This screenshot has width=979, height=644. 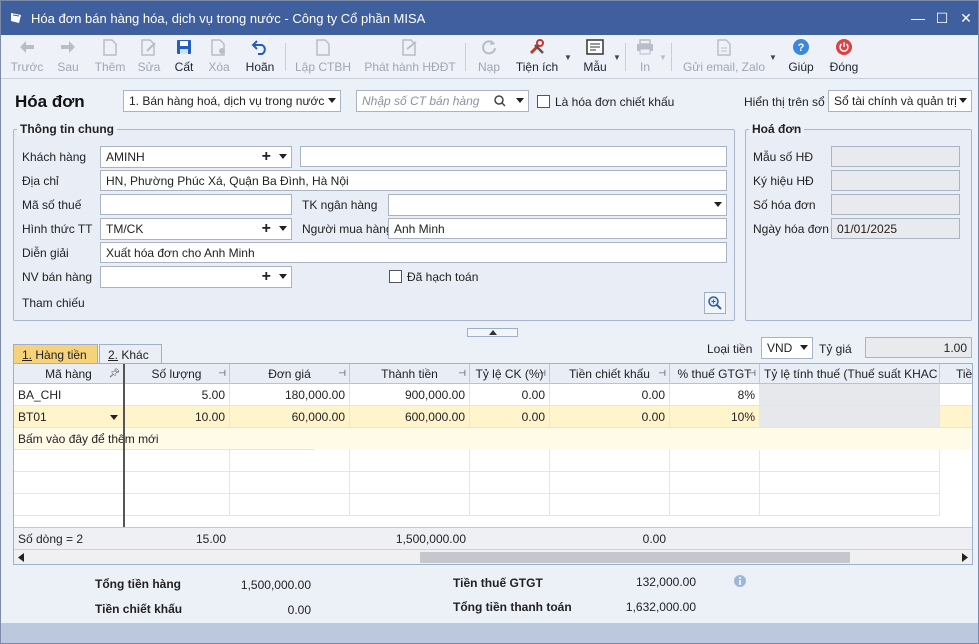 I want to click on cell-unit-price: 60,000.00, so click(x=290, y=417).